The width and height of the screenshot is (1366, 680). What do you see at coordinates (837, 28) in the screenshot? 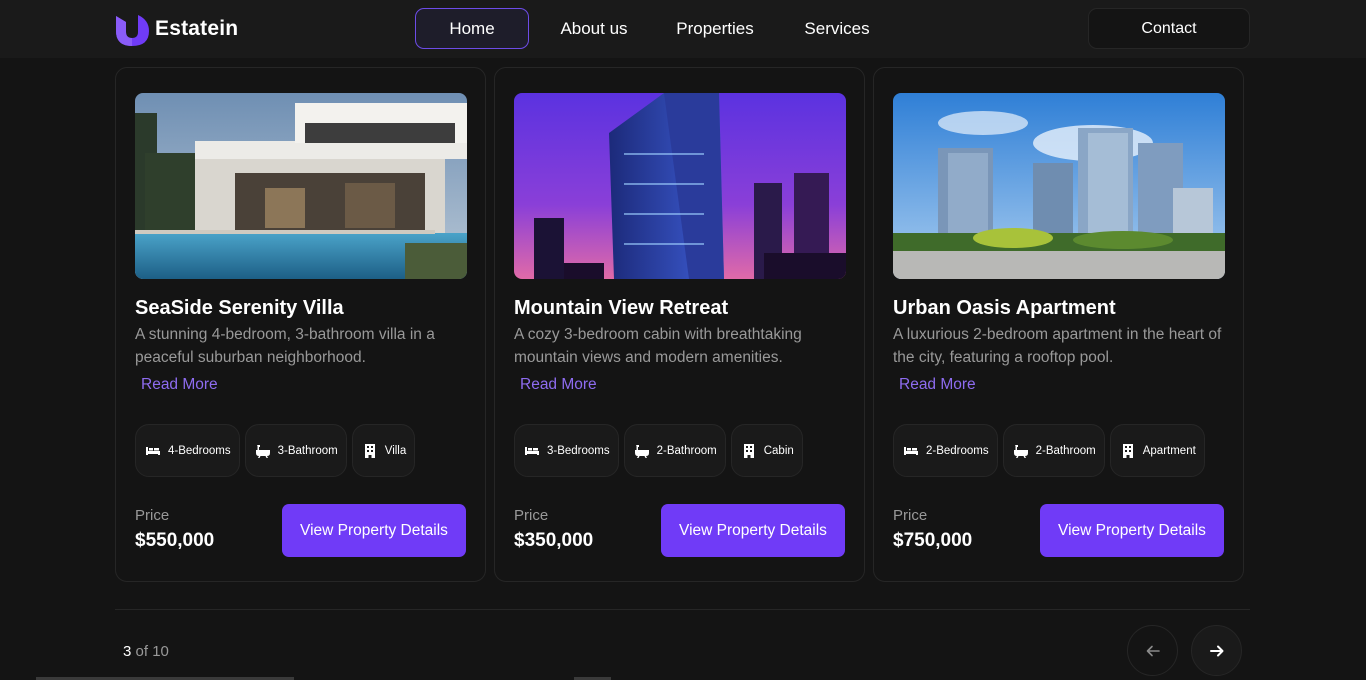
I see `nav-services: Services` at bounding box center [837, 28].